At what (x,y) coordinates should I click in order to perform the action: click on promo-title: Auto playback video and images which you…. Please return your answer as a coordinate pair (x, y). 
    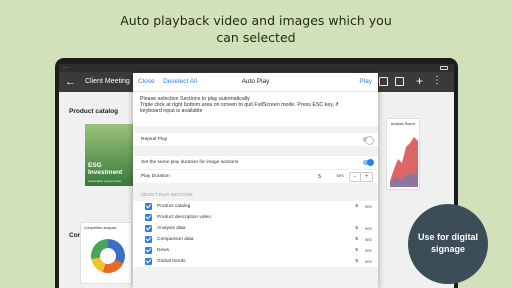
    Looking at the image, I should click on (256, 29).